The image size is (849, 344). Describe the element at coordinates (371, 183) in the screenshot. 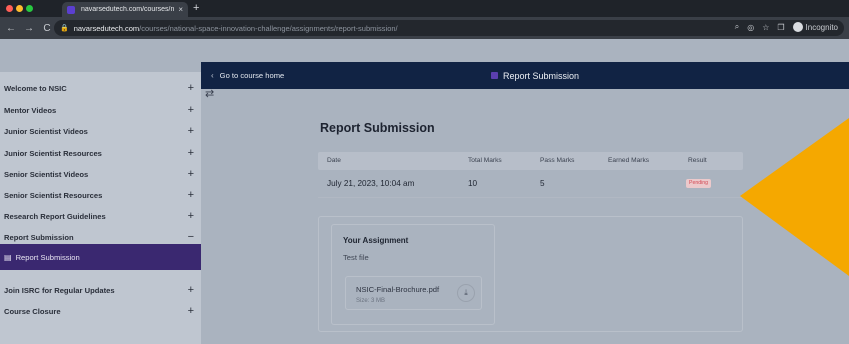

I see `cell-date: July 21, 2023, 10:04 am` at that location.